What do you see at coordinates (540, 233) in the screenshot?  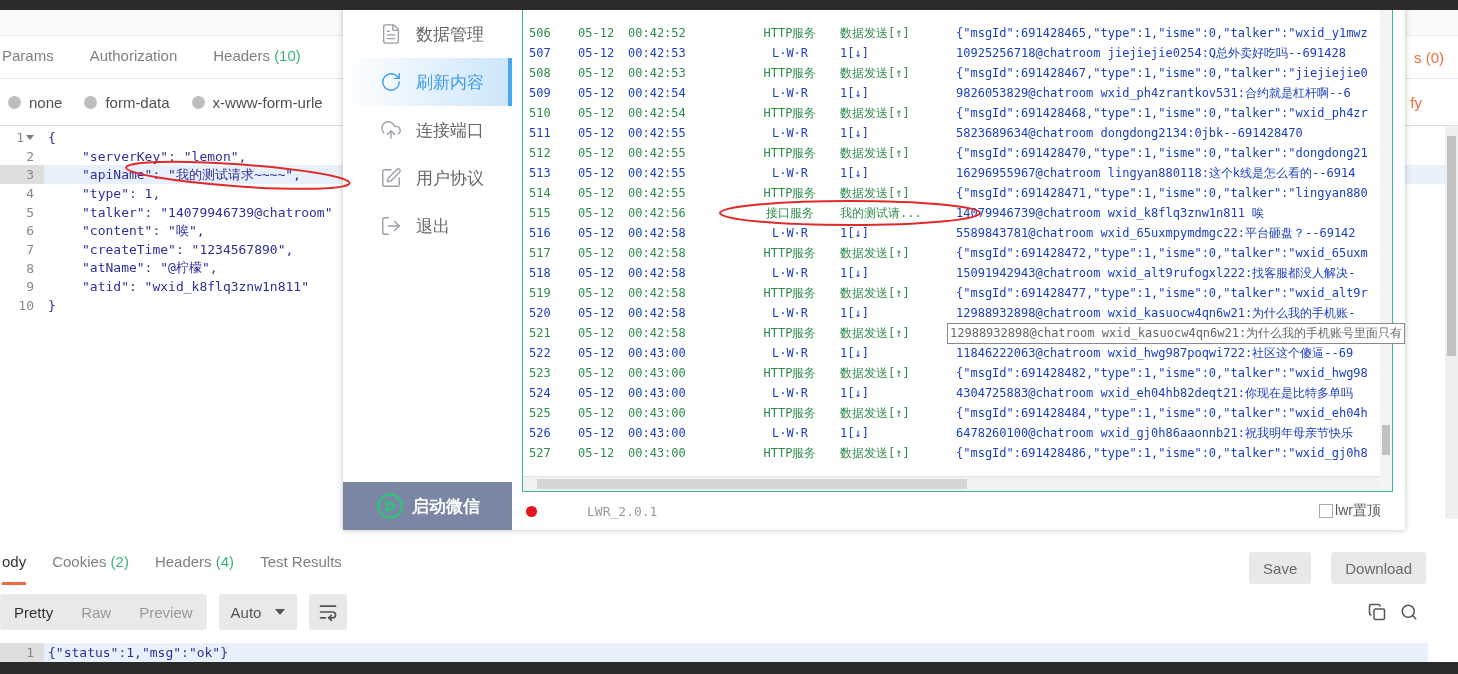 I see `table-cell-text: 516` at bounding box center [540, 233].